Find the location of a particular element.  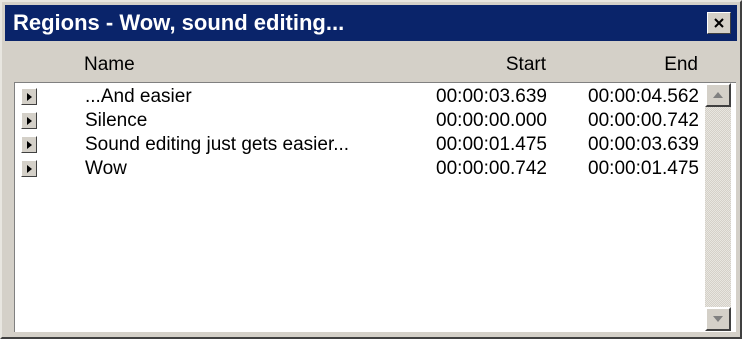

column-header-start: Start is located at coordinates (526, 65).